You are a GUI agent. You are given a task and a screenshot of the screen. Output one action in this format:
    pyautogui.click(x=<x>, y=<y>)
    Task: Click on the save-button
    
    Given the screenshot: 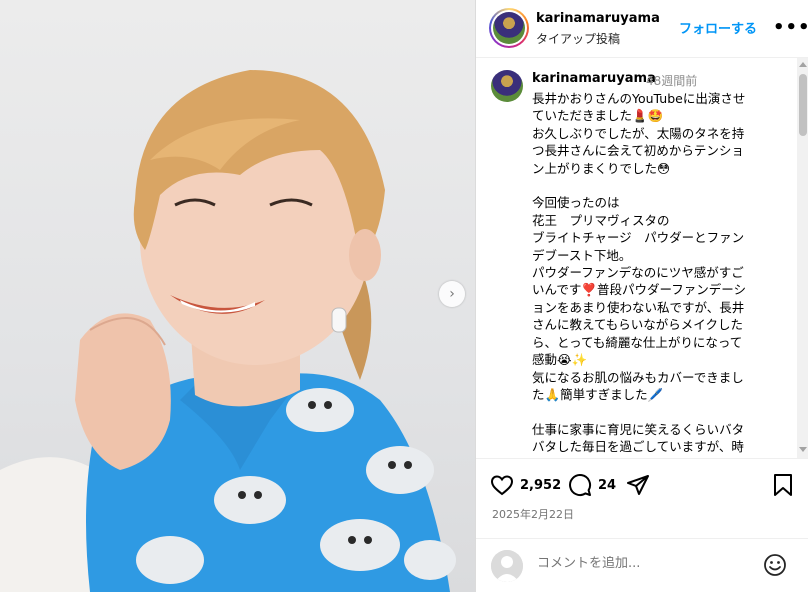 What is the action you would take?
    pyautogui.click(x=783, y=485)
    